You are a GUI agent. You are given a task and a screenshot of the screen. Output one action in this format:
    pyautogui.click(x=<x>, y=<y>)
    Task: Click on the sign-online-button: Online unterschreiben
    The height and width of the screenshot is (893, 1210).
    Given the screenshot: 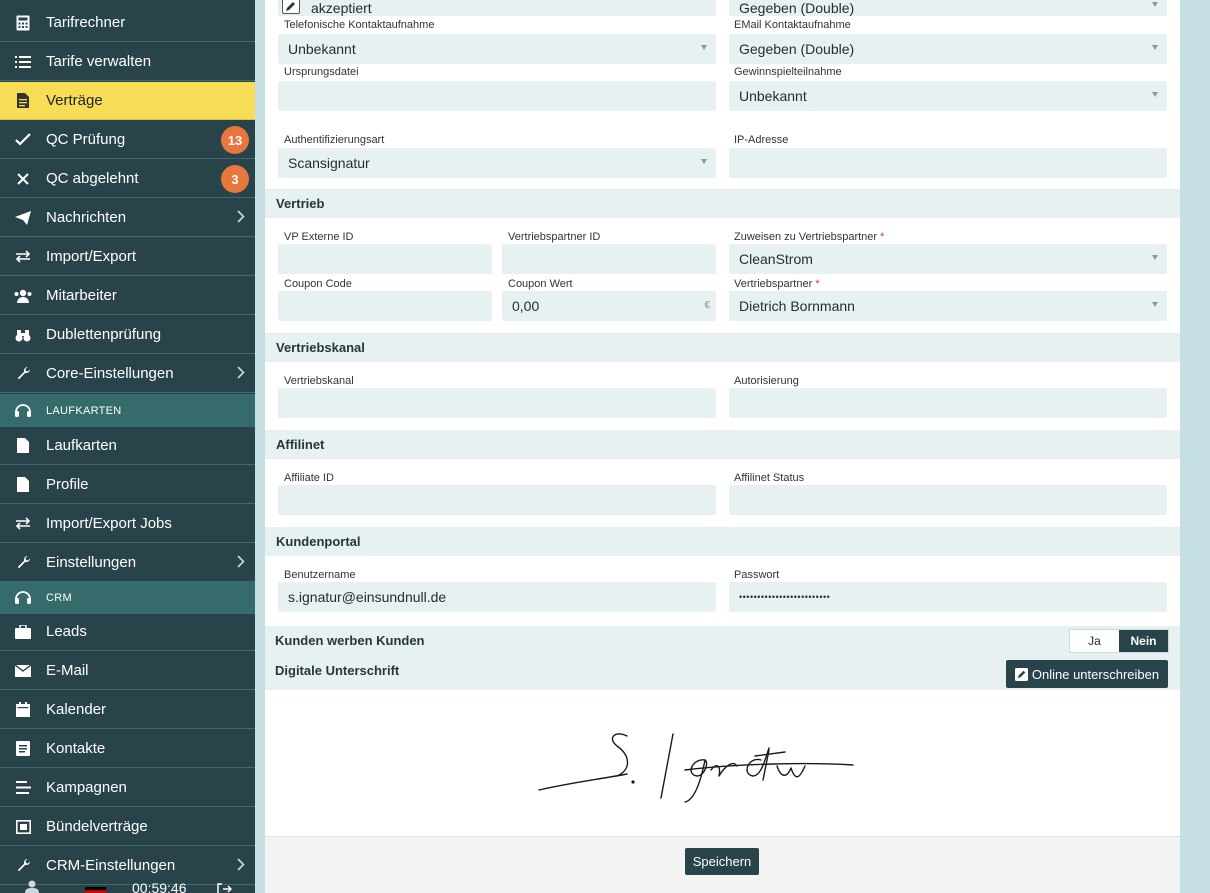 What is the action you would take?
    pyautogui.click(x=1087, y=674)
    